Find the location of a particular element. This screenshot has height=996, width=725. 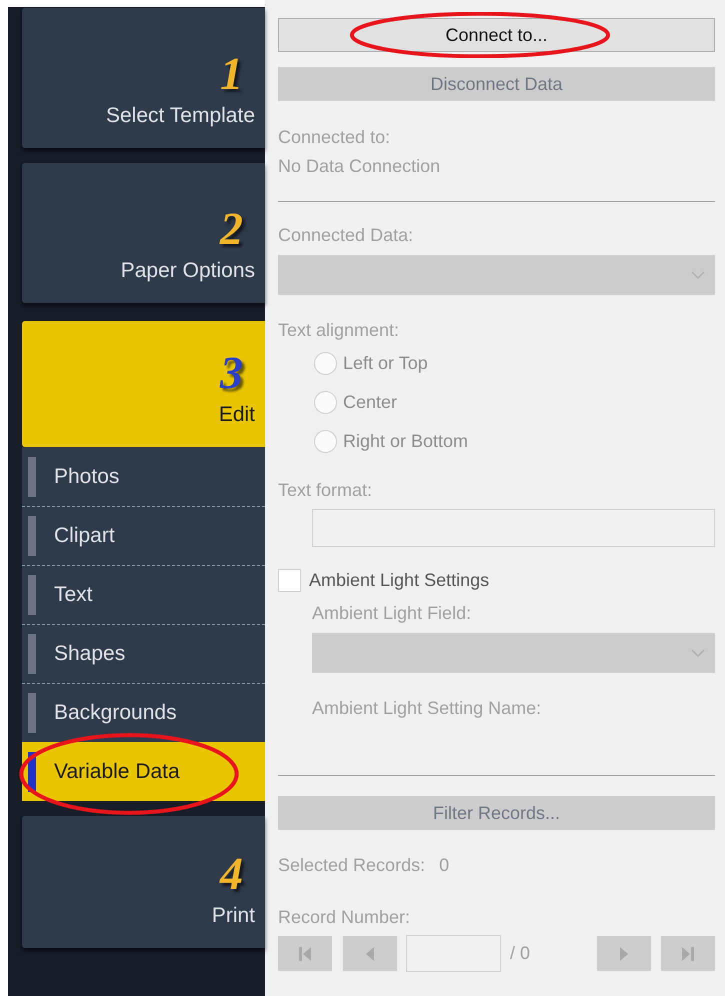

setting-name-label: Ambient Light Setting Name: is located at coordinates (427, 708).